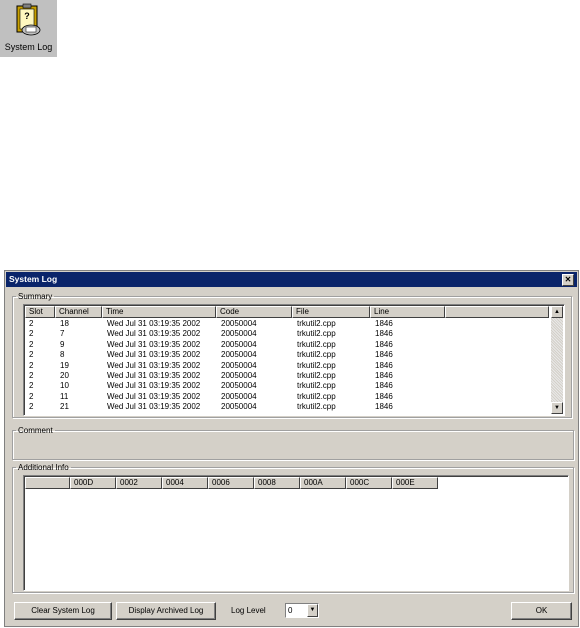 The width and height of the screenshot is (580, 628). Describe the element at coordinates (64, 375) in the screenshot. I see `cell-channel: 20` at that location.